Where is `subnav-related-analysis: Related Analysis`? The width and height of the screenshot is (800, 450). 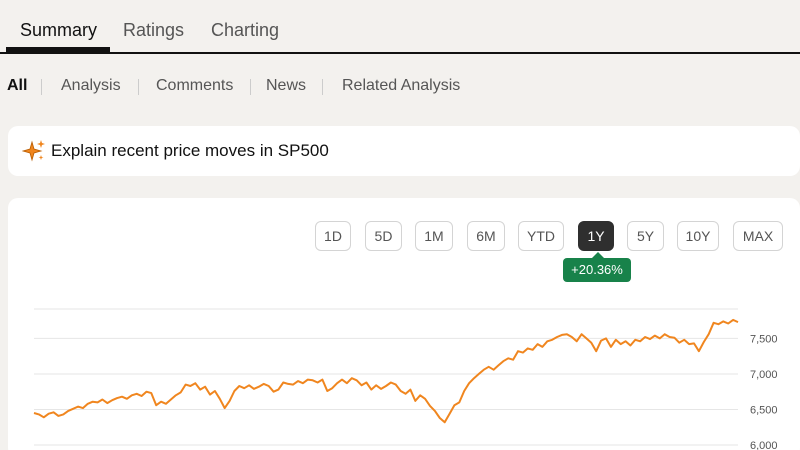
subnav-related-analysis: Related Analysis is located at coordinates (401, 86).